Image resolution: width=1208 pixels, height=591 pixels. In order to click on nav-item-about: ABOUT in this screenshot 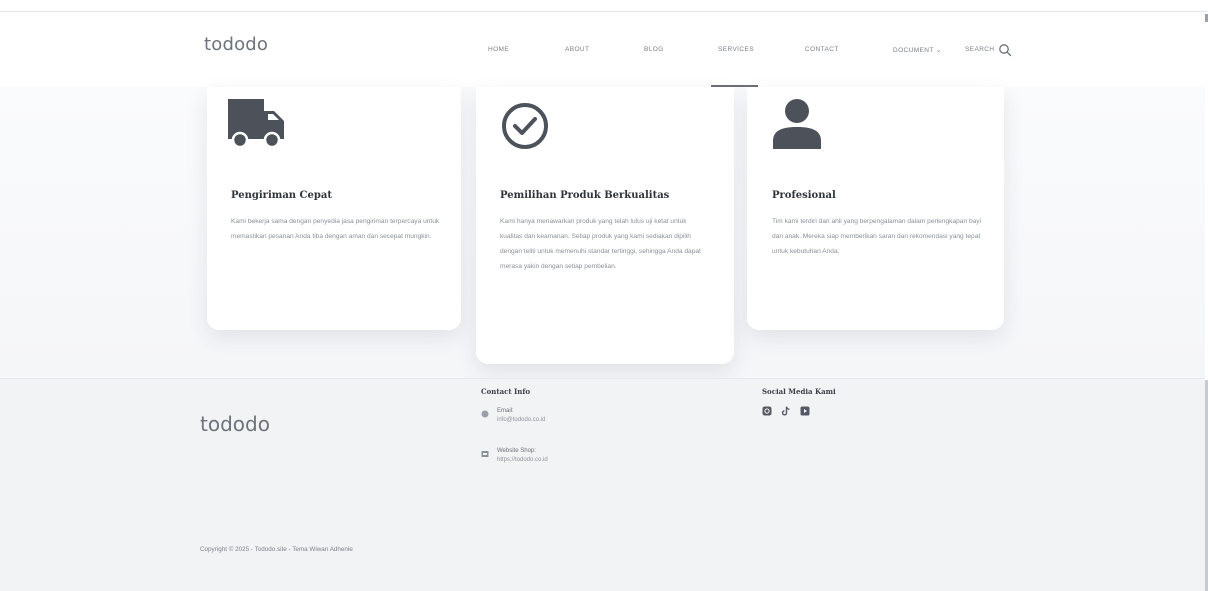, I will do `click(577, 49)`.